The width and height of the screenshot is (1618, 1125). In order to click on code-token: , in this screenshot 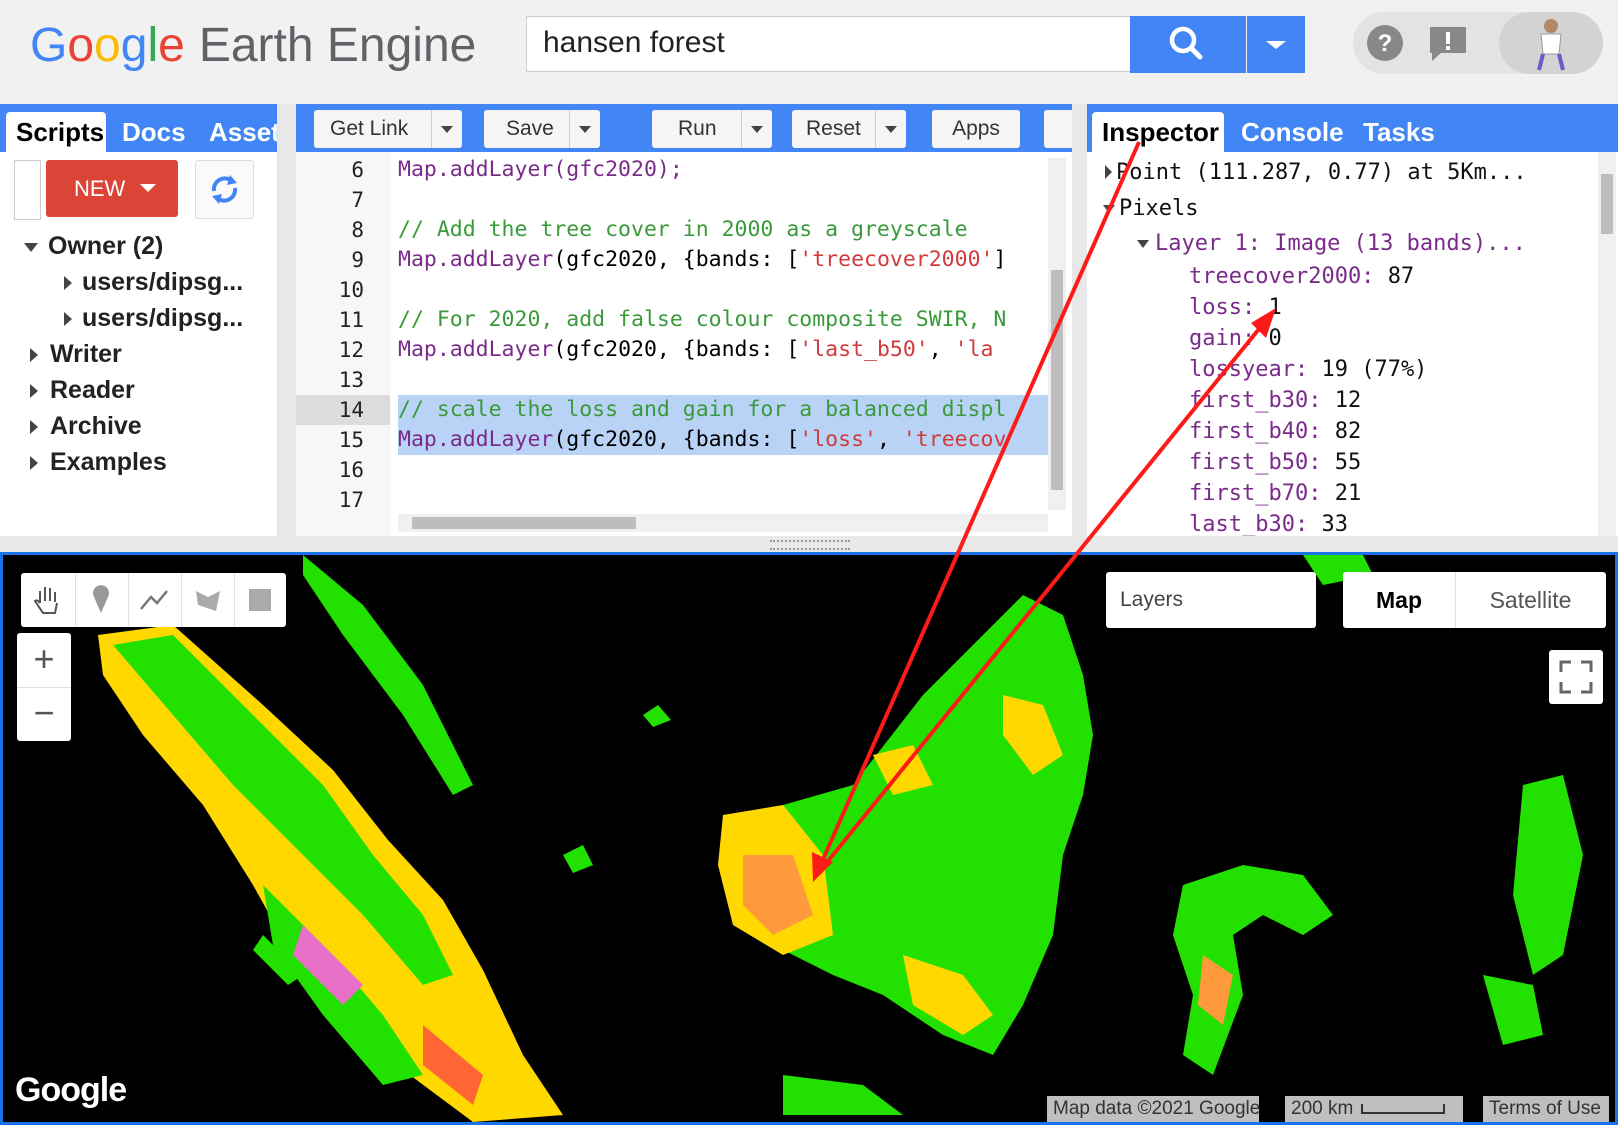, I will do `click(889, 439)`.